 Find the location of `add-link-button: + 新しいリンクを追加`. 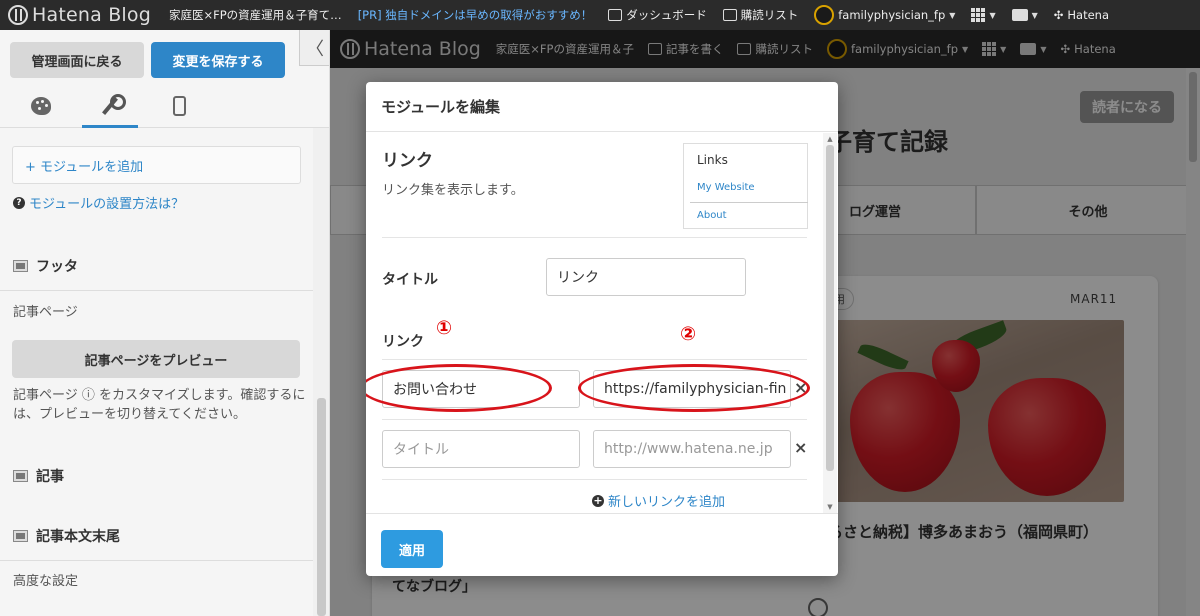

add-link-button: + 新しいリンクを追加 is located at coordinates (658, 500).